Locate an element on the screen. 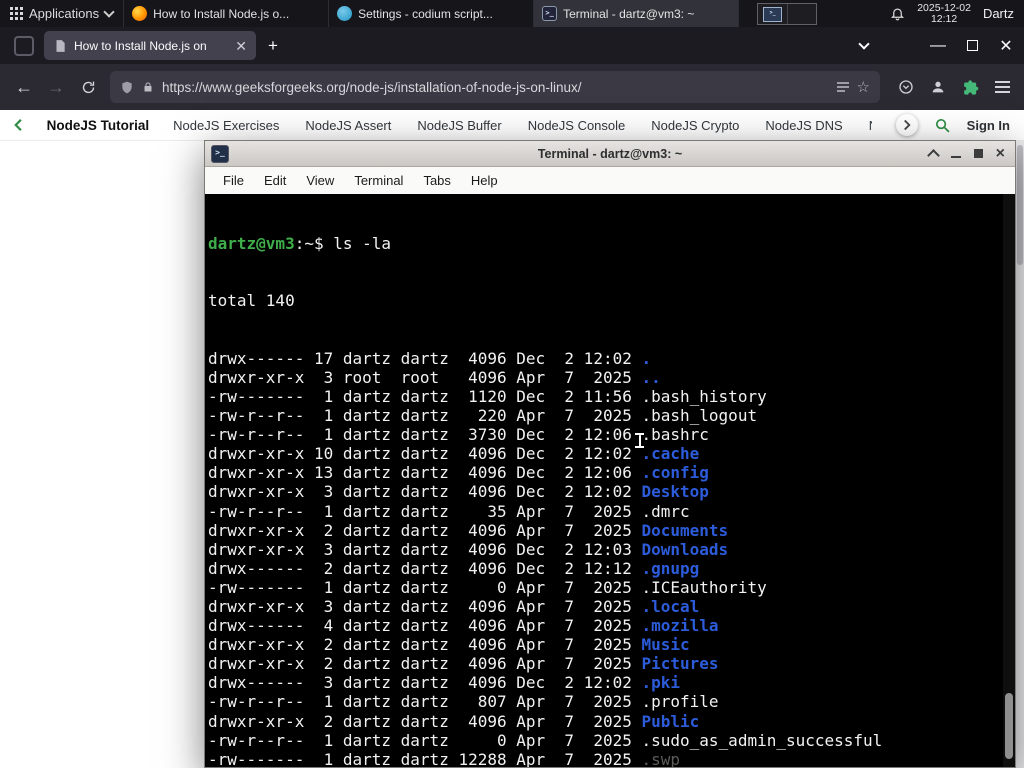 The height and width of the screenshot is (768, 1024). browser-maximize-button is located at coordinates (972, 45).